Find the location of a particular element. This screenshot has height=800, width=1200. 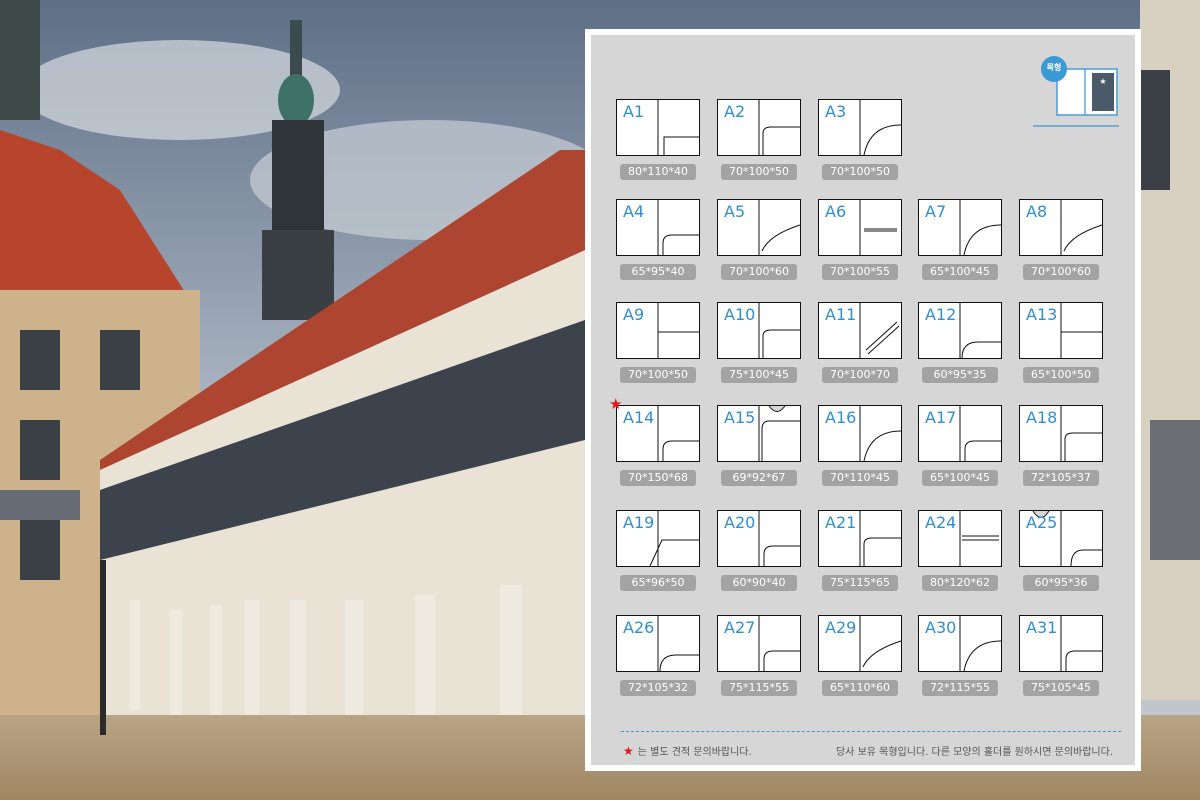

star-footnote: ★ 는 별도 견적 문의바랍니다. is located at coordinates (687, 750).